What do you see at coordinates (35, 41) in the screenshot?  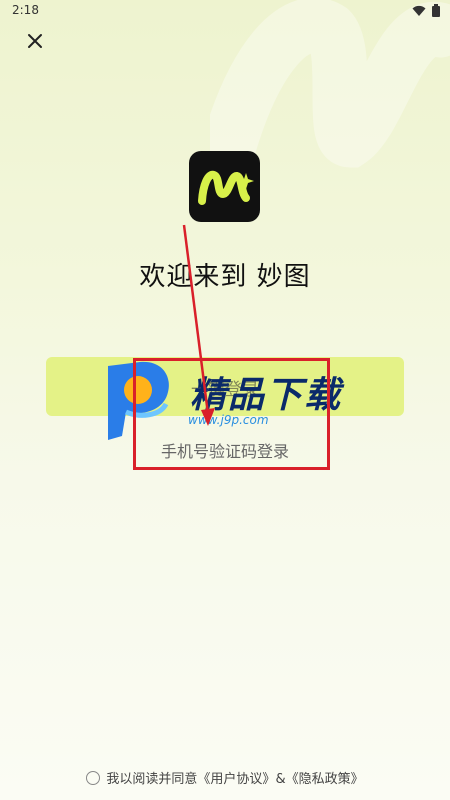 I see `close-icon` at bounding box center [35, 41].